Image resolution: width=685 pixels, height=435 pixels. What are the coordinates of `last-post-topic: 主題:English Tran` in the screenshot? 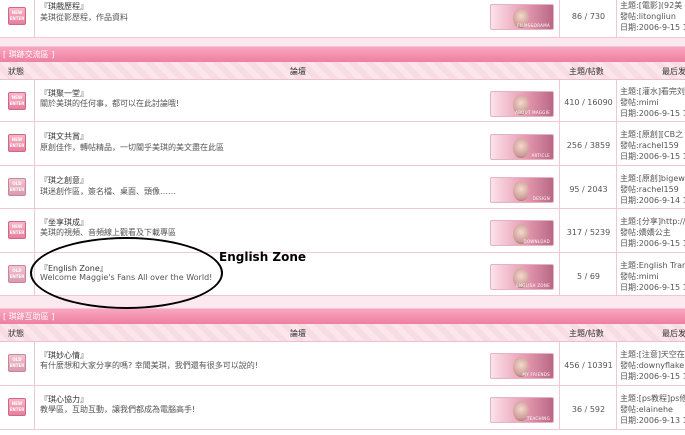 It's located at (652, 265).